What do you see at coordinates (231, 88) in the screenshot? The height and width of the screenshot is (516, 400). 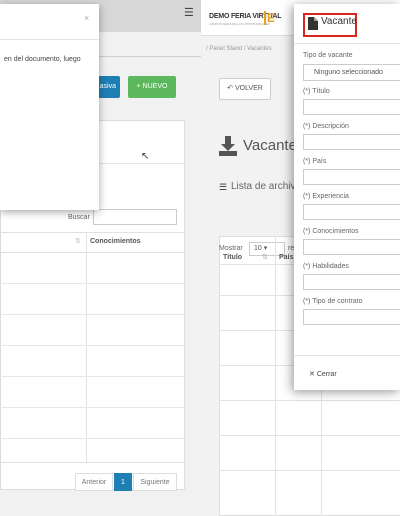 I see `back-arrow-icon: ↶` at bounding box center [231, 88].